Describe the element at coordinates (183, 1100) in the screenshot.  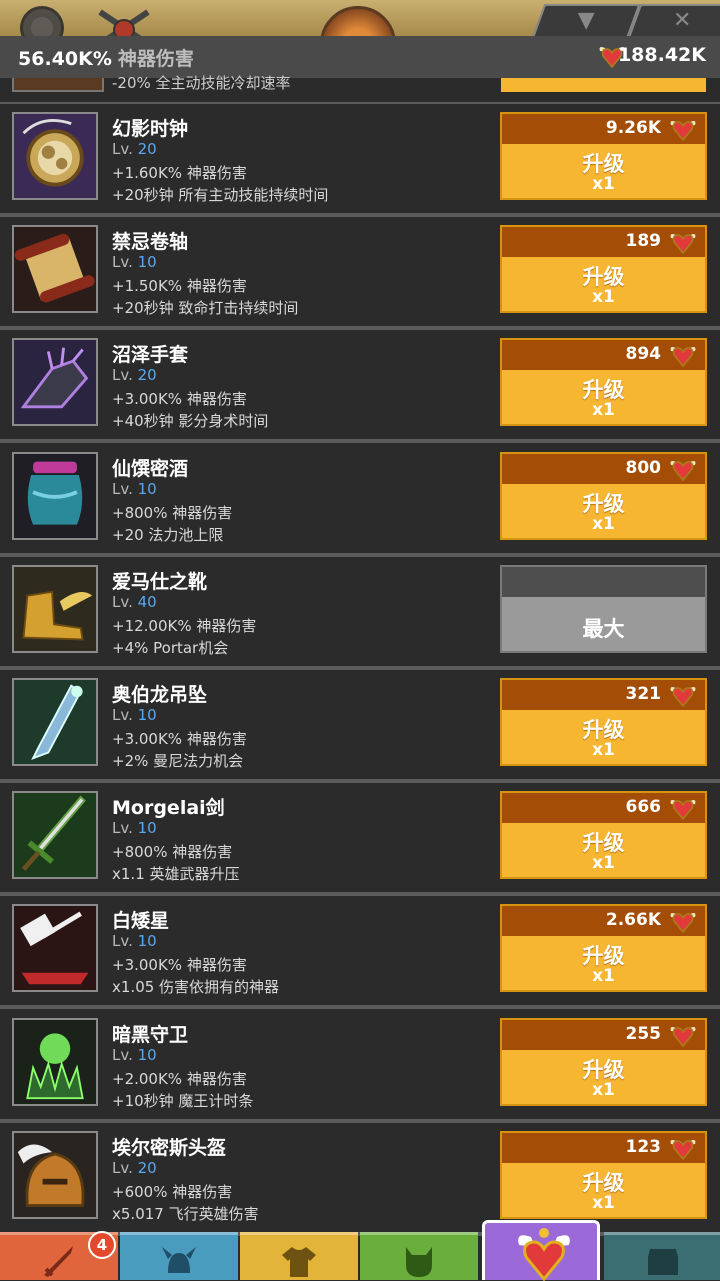
I see `artifact-effect-secondary: +10秒钟 魔王计时条` at that location.